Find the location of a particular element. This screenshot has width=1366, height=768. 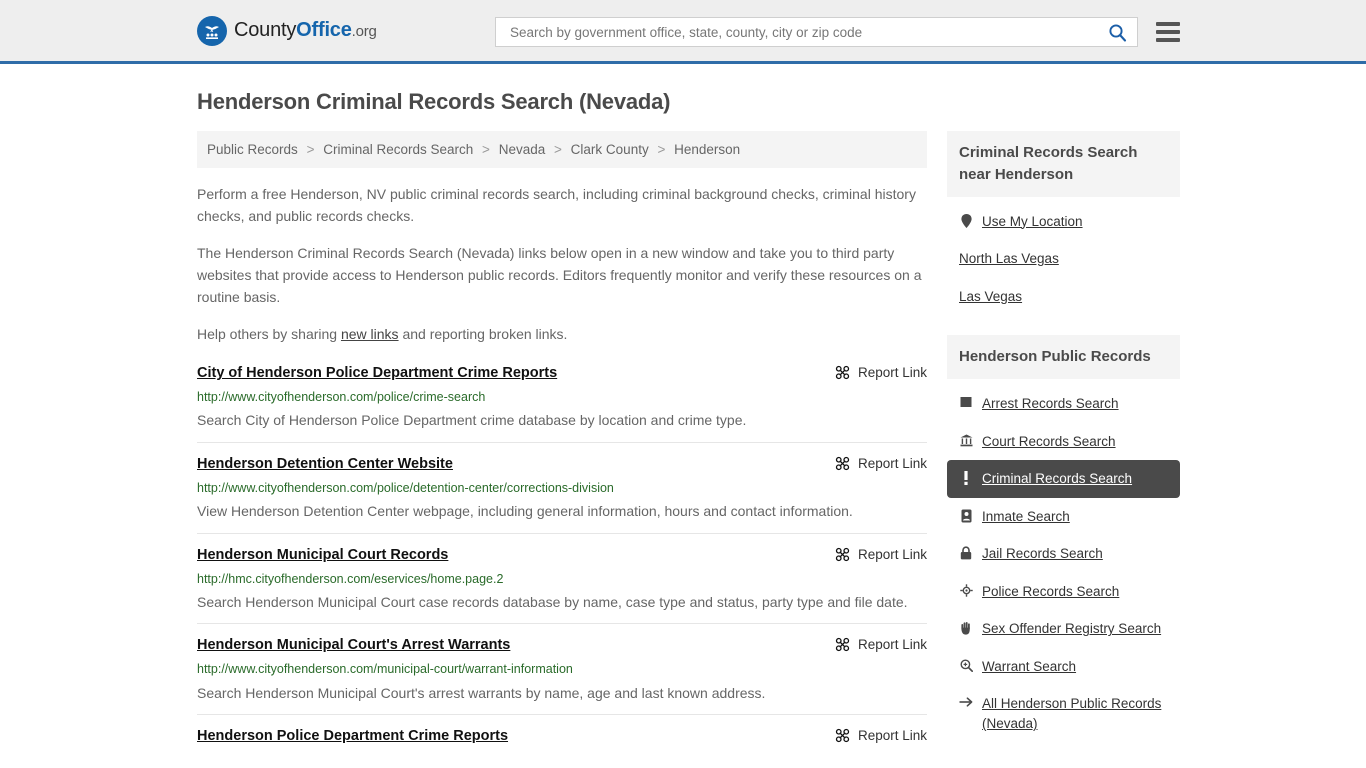

sidebar-item-label: Warrant Search is located at coordinates (1029, 667).